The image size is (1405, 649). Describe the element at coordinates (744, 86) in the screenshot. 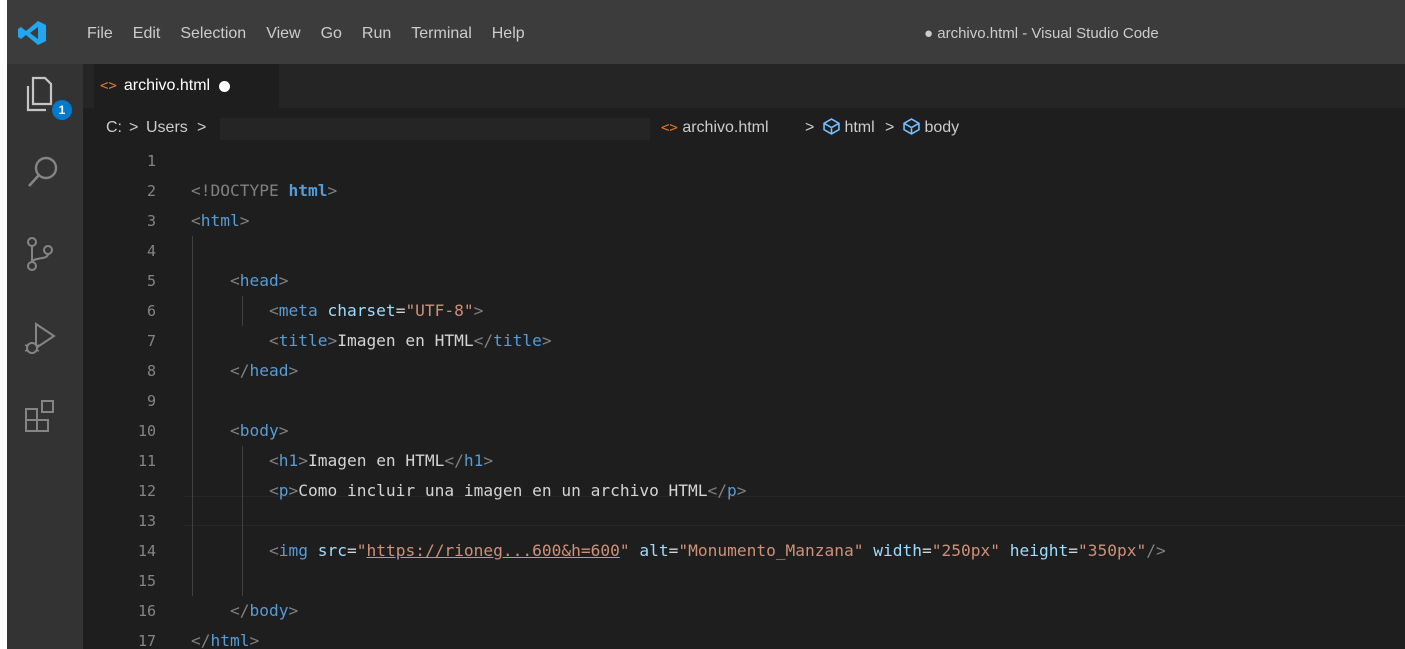

I see `editor-tabs: <> archivo.html` at that location.